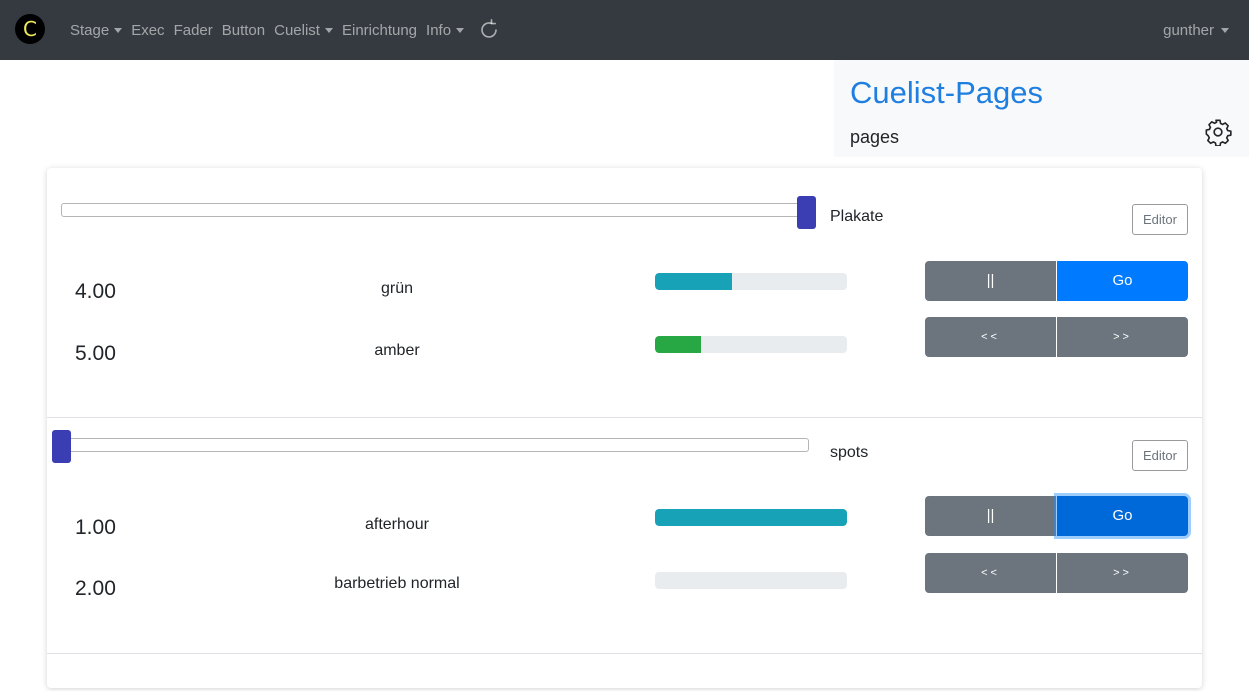 Image resolution: width=1249 pixels, height=691 pixels. Describe the element at coordinates (95, 353) in the screenshot. I see `cue-number: 5.00` at that location.